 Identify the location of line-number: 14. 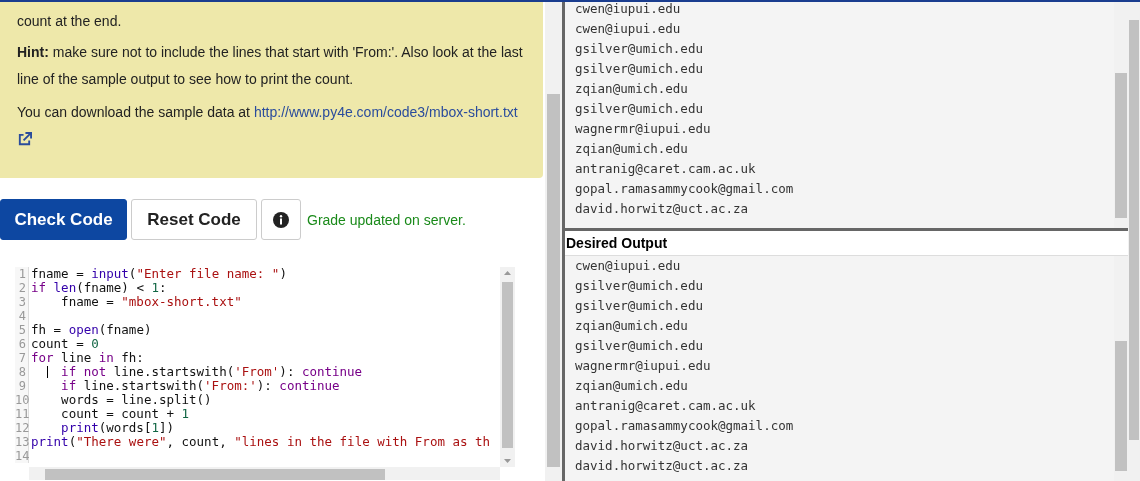
(22, 456).